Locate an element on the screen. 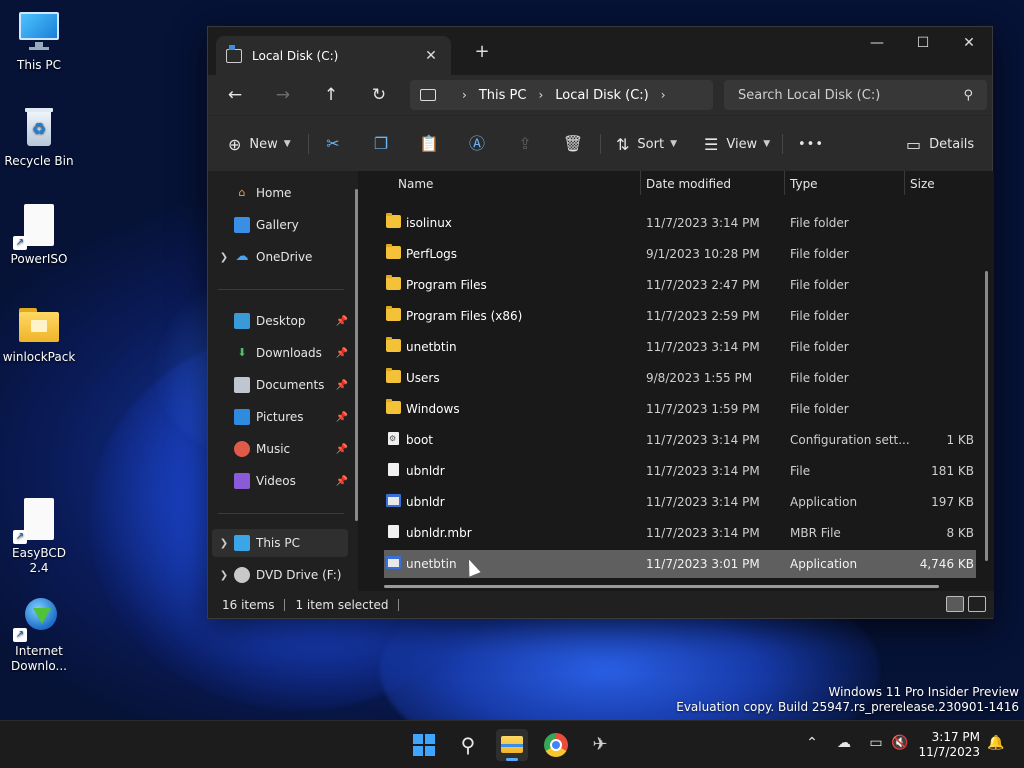 This screenshot has height=768, width=1024. cloud-offline-icon: ☁ is located at coordinates (844, 743).